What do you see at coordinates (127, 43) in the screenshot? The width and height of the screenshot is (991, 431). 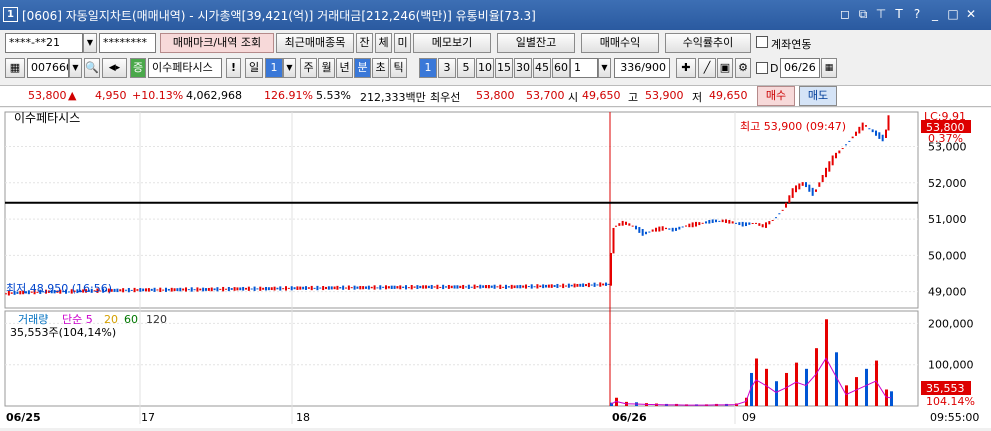 I see `password-input: ********` at bounding box center [127, 43].